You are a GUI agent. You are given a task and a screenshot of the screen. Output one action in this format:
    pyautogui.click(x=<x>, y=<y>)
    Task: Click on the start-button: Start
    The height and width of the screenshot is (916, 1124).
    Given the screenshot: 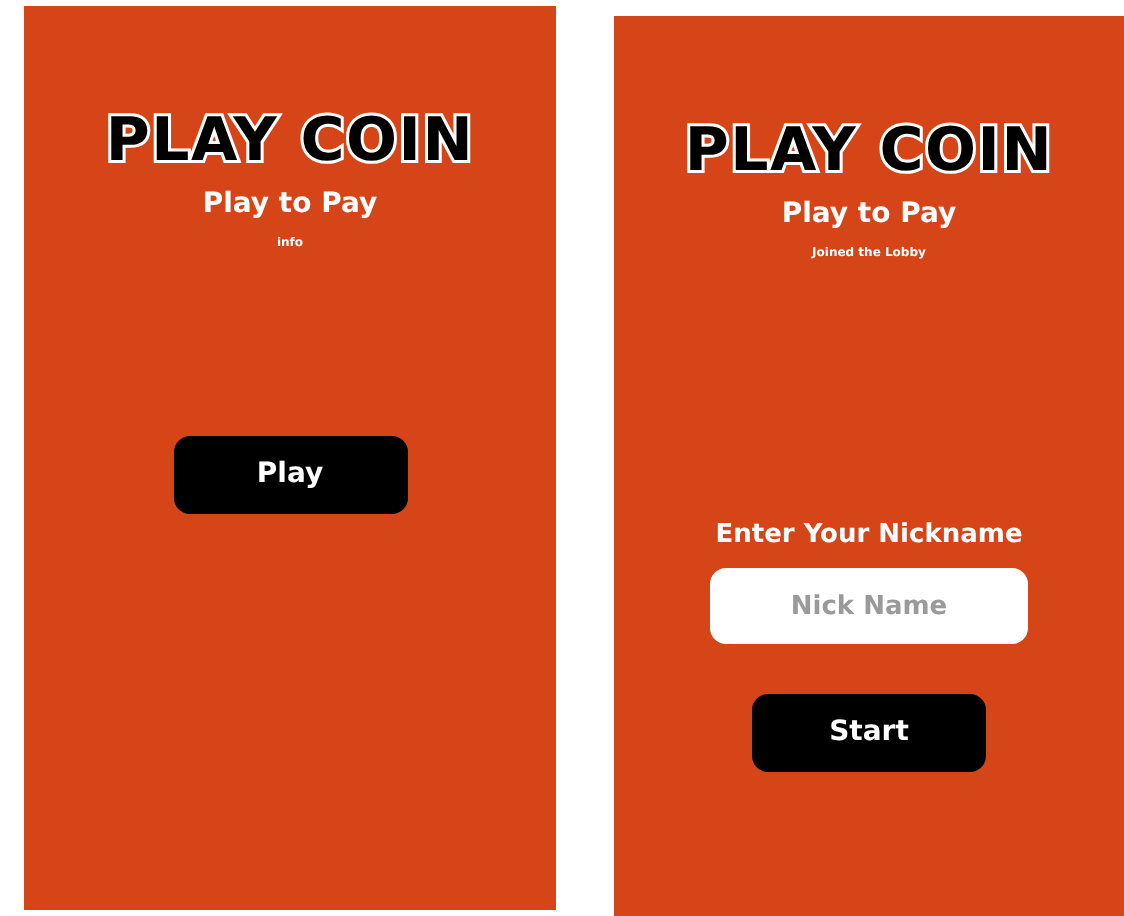 What is the action you would take?
    pyautogui.click(x=869, y=733)
    